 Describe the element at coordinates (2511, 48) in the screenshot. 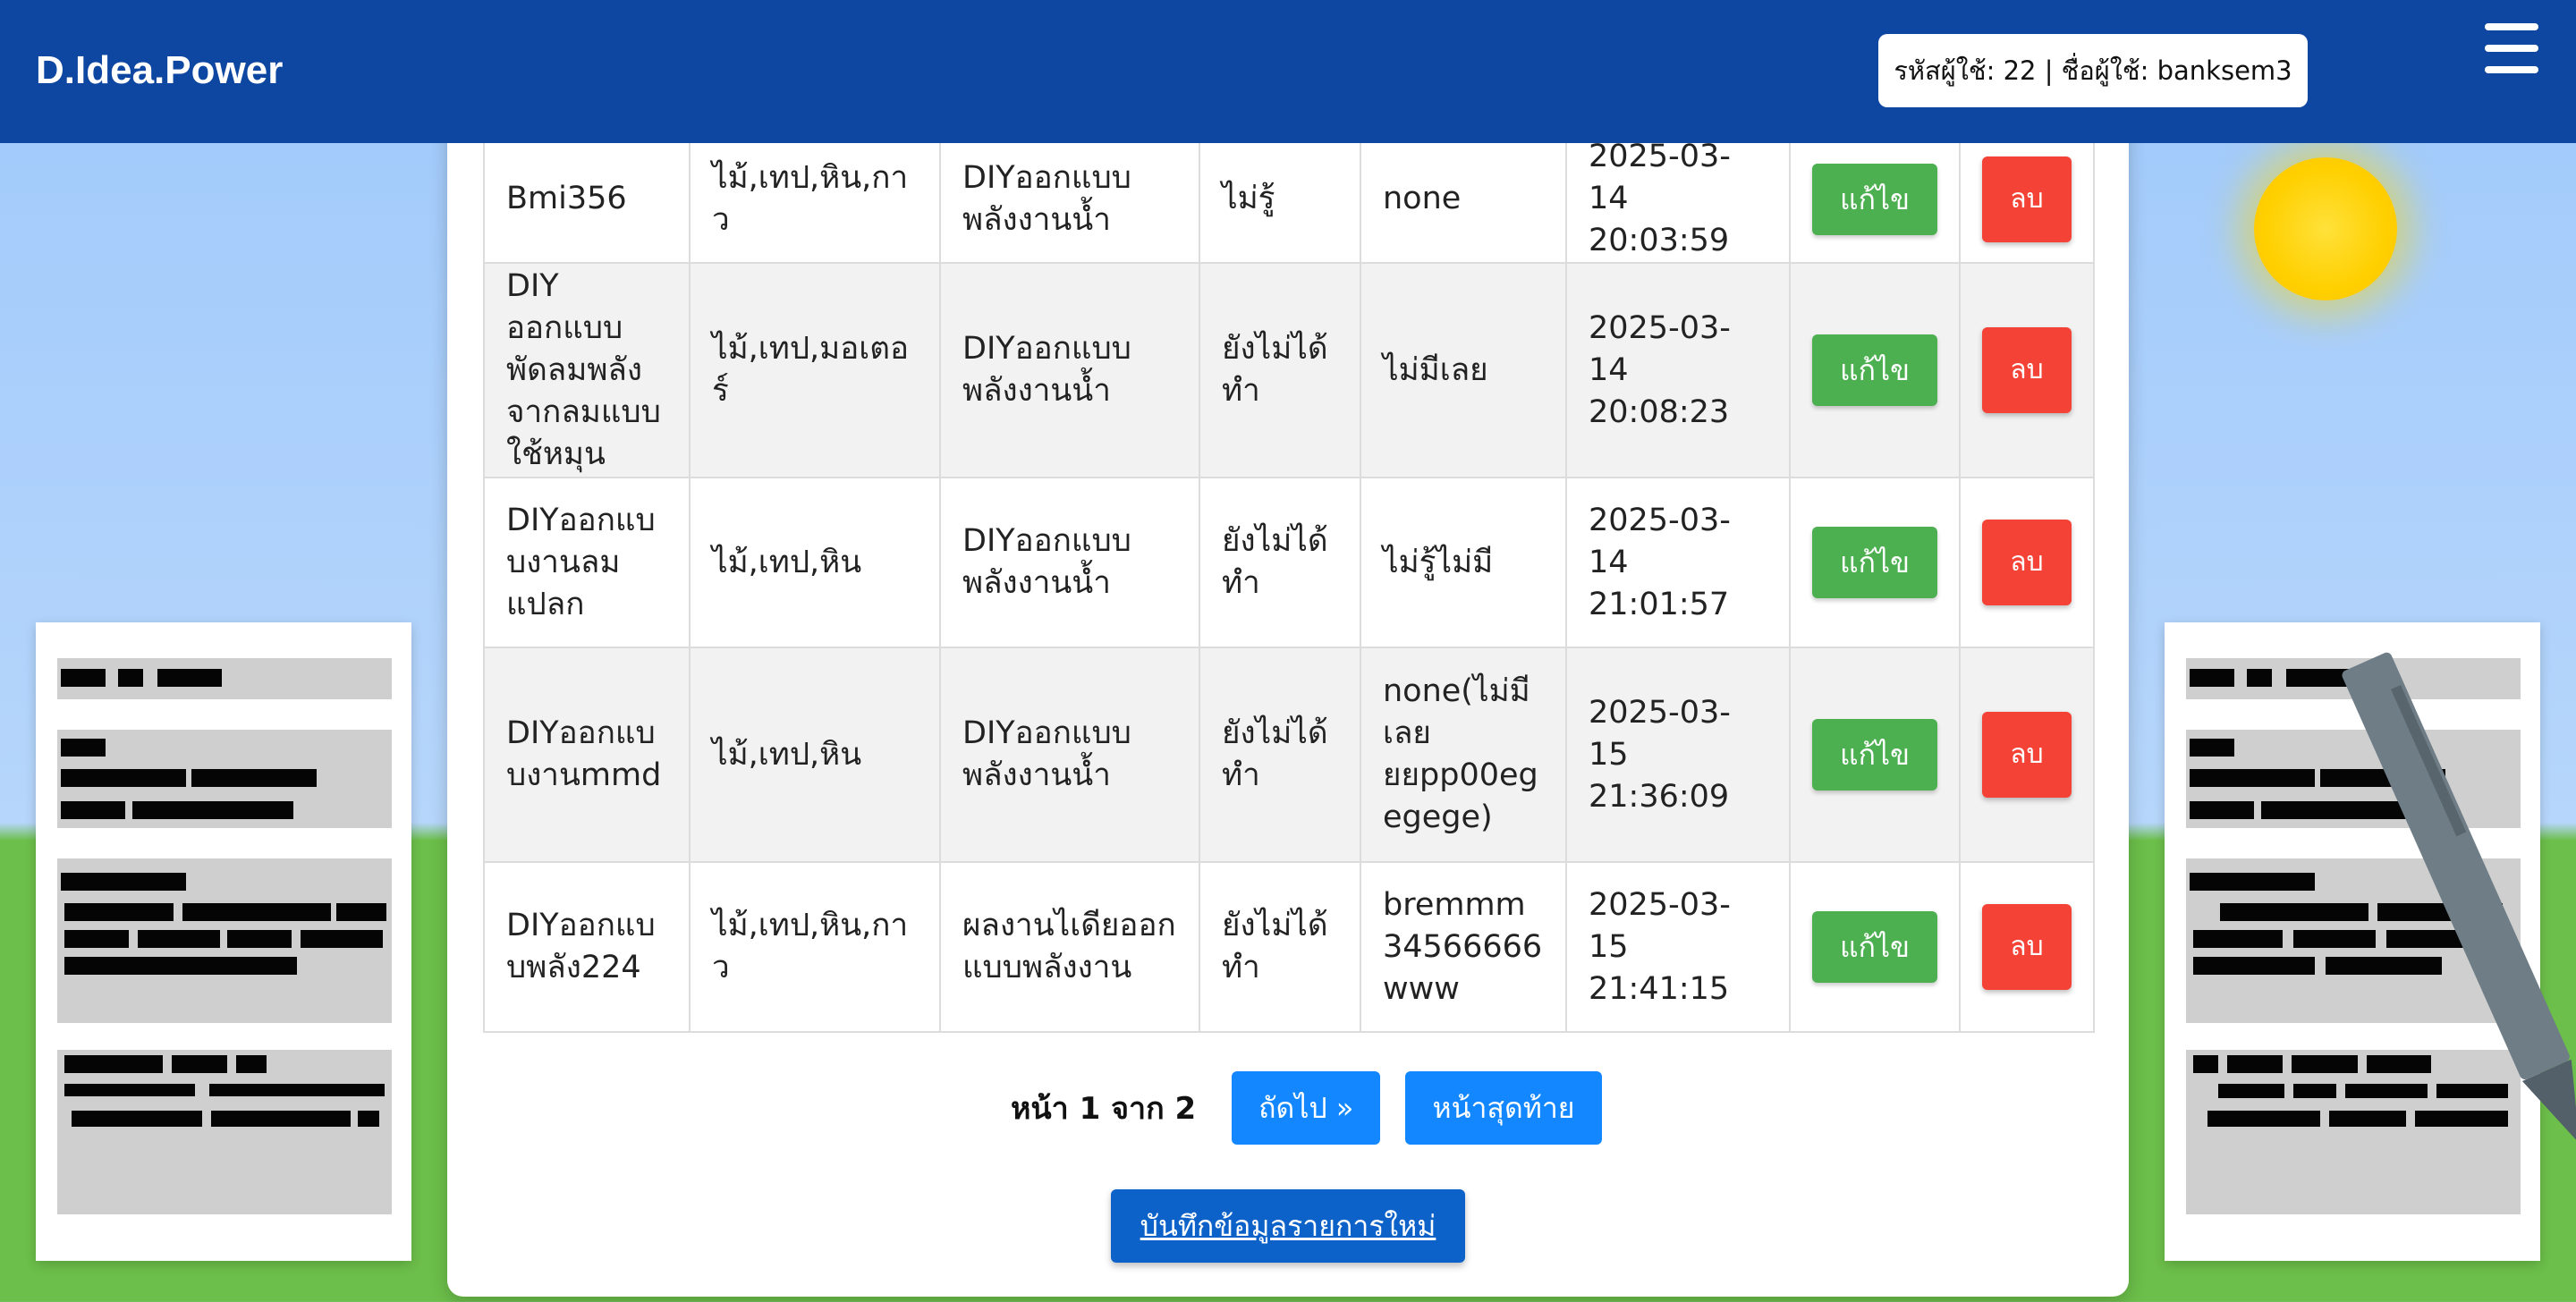

I see `menu-icon` at that location.